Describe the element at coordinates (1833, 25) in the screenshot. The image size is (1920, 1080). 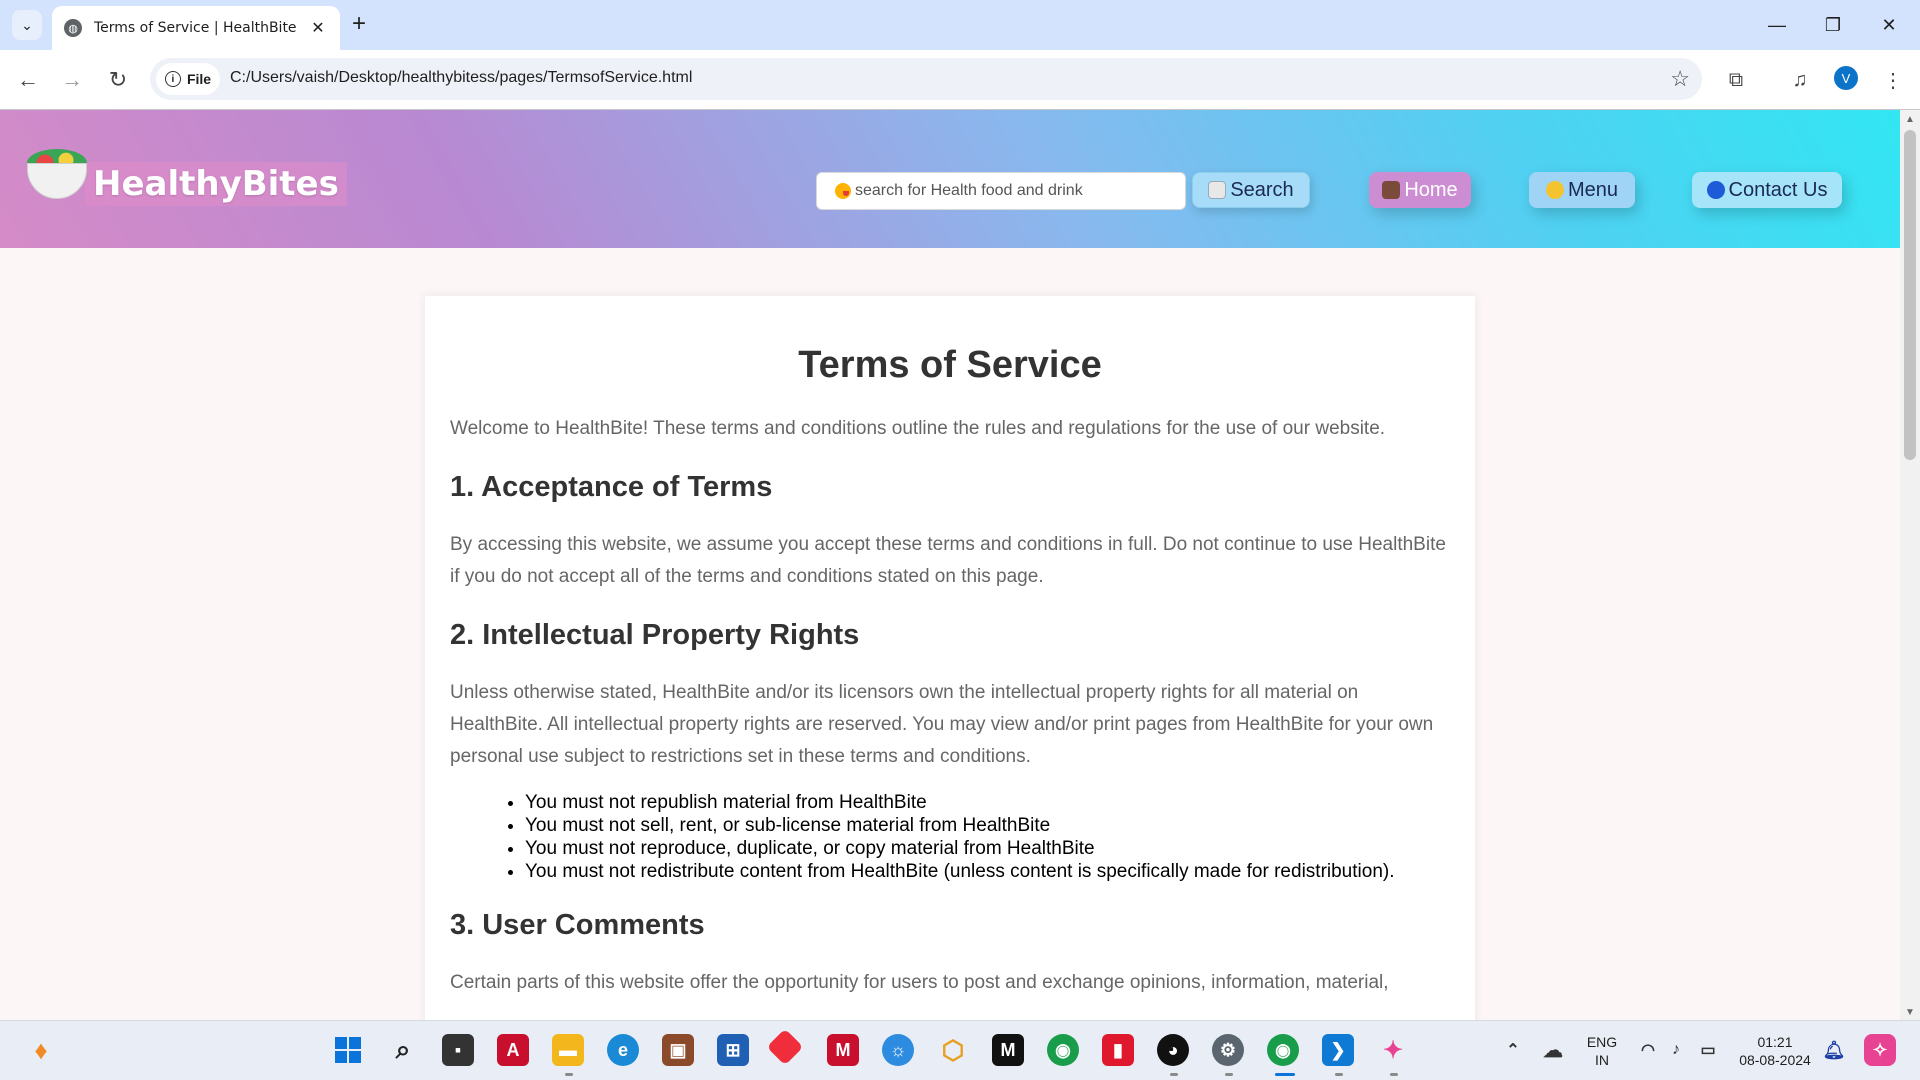
I see `restore-icon: ❐` at that location.